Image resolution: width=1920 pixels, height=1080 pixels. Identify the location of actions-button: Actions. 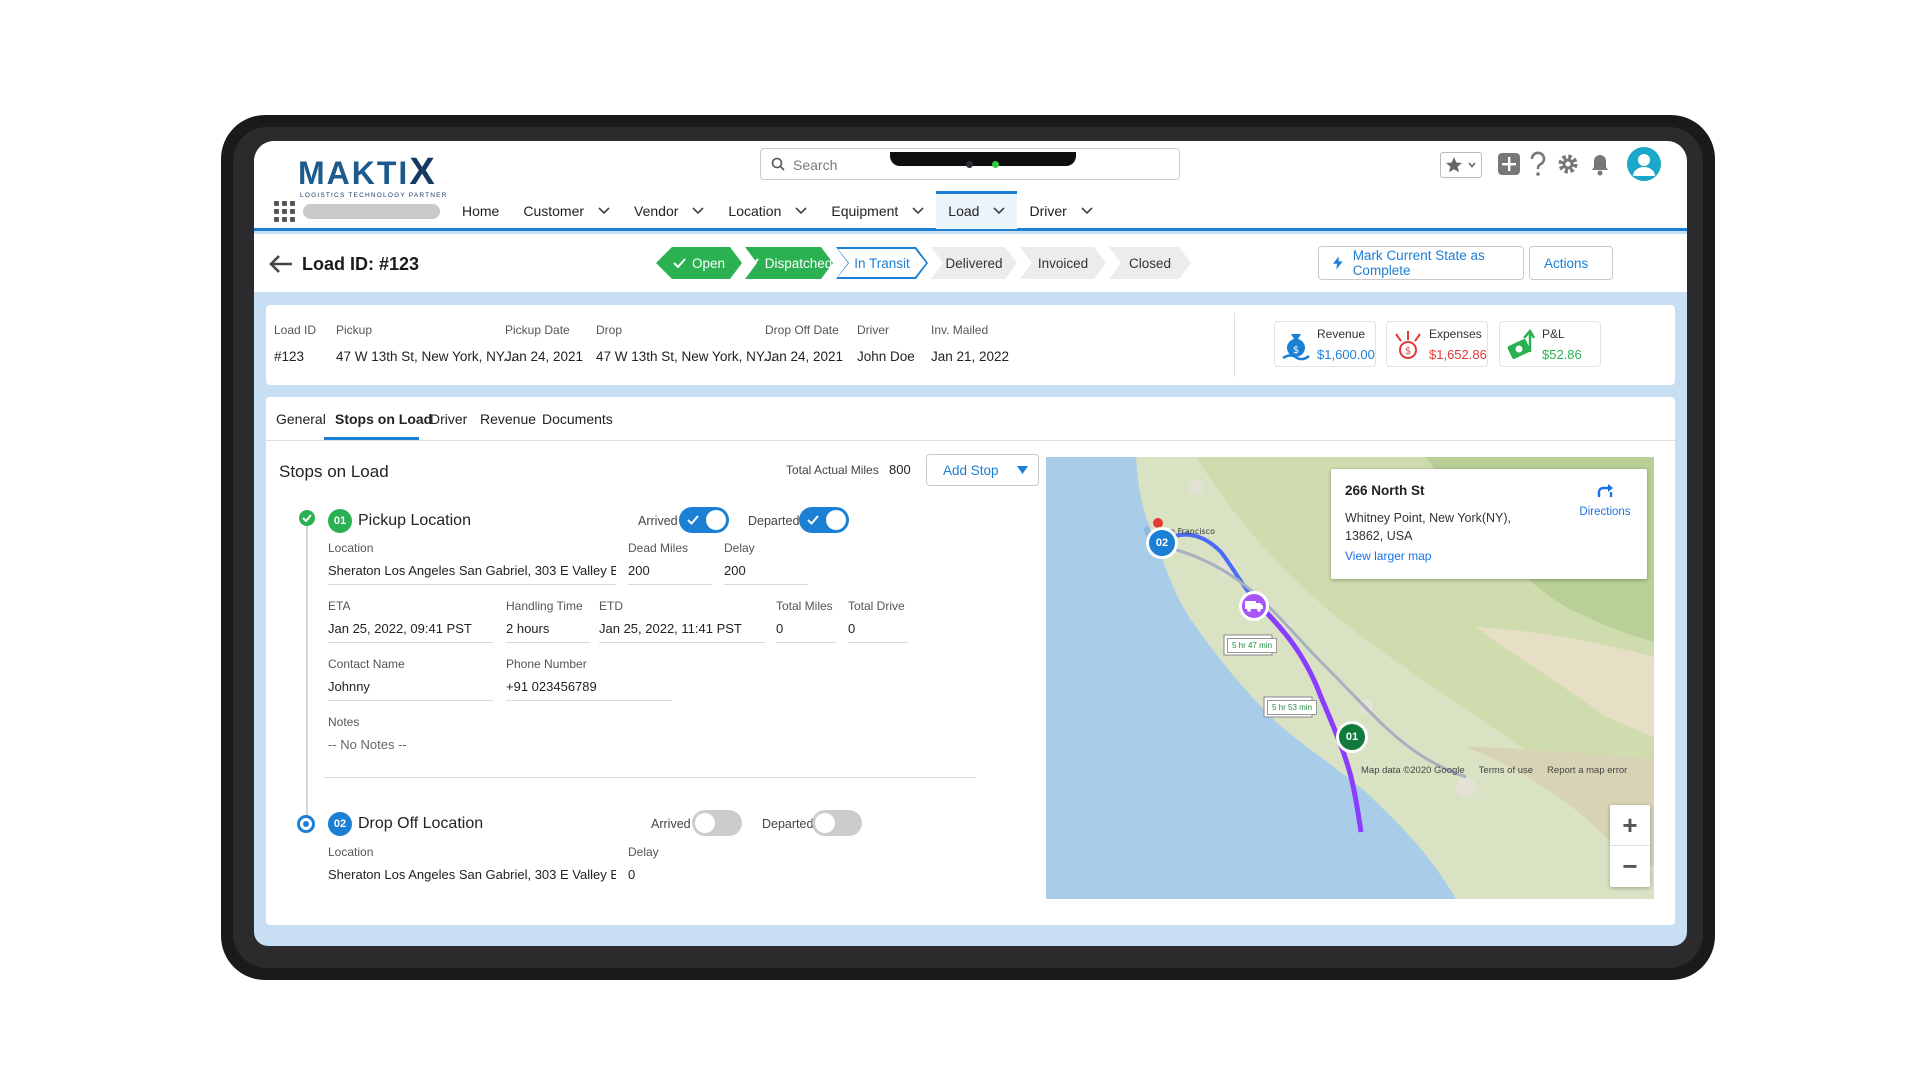
(1571, 263).